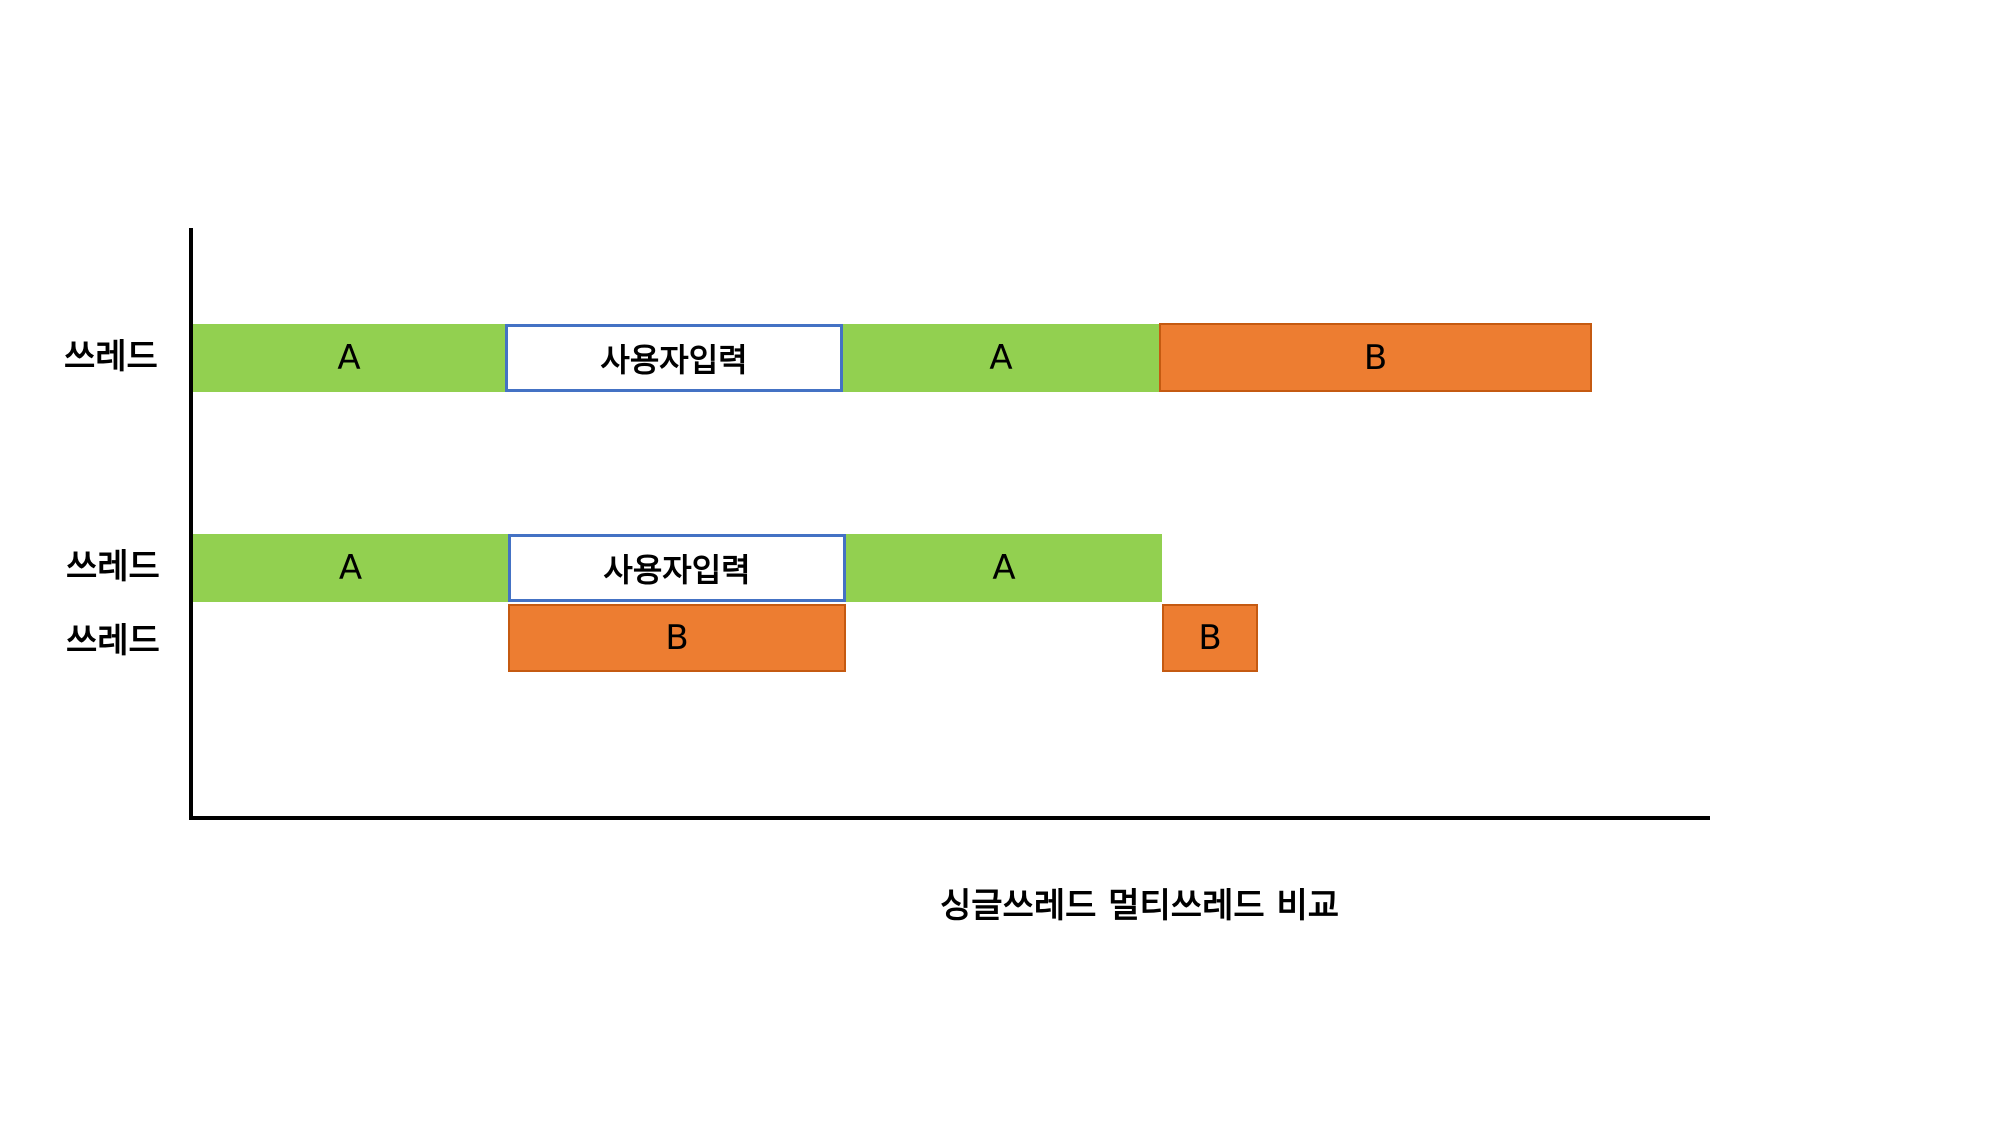  Describe the element at coordinates (674, 358) in the screenshot. I see `single-thread-user-input: 사용자입력` at that location.